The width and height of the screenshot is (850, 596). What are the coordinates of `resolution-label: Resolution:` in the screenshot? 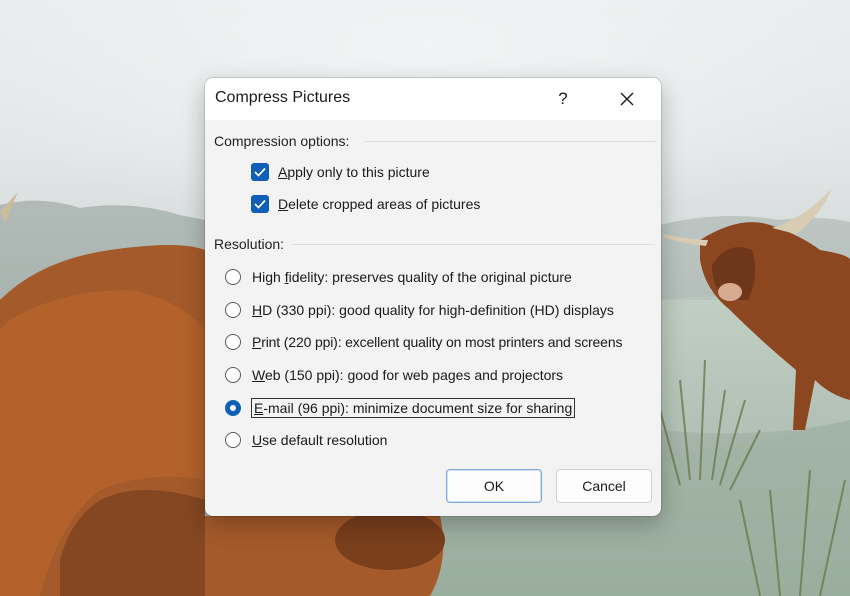 It's located at (249, 244).